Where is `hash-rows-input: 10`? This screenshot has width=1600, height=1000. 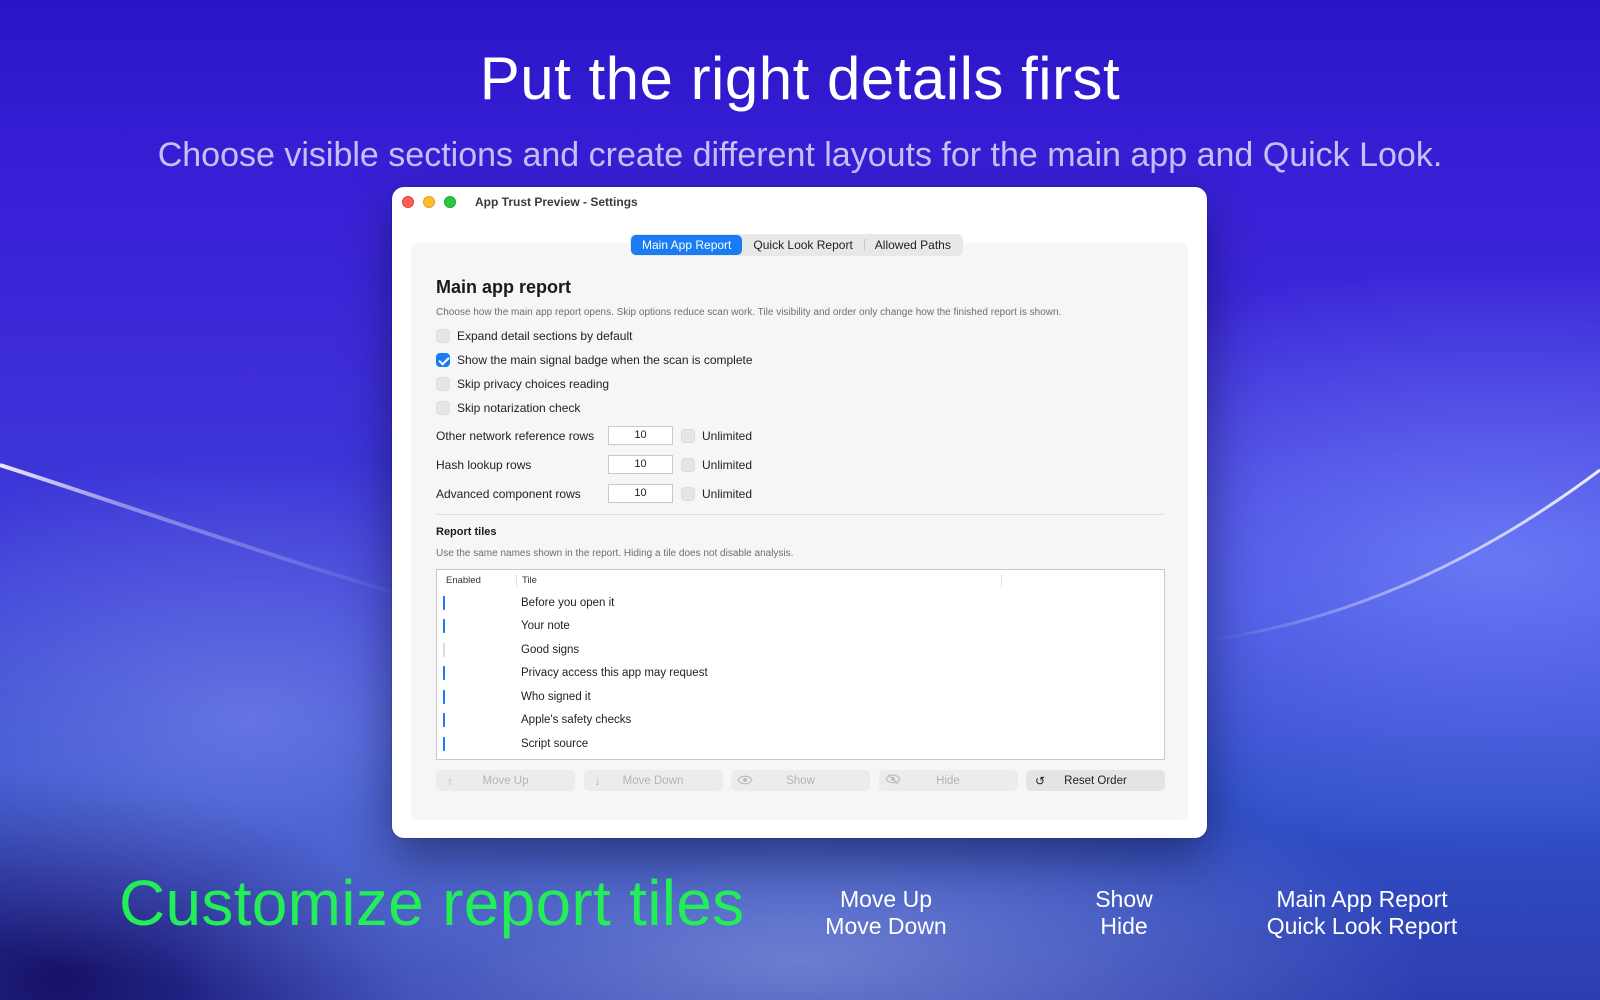 hash-rows-input: 10 is located at coordinates (640, 464).